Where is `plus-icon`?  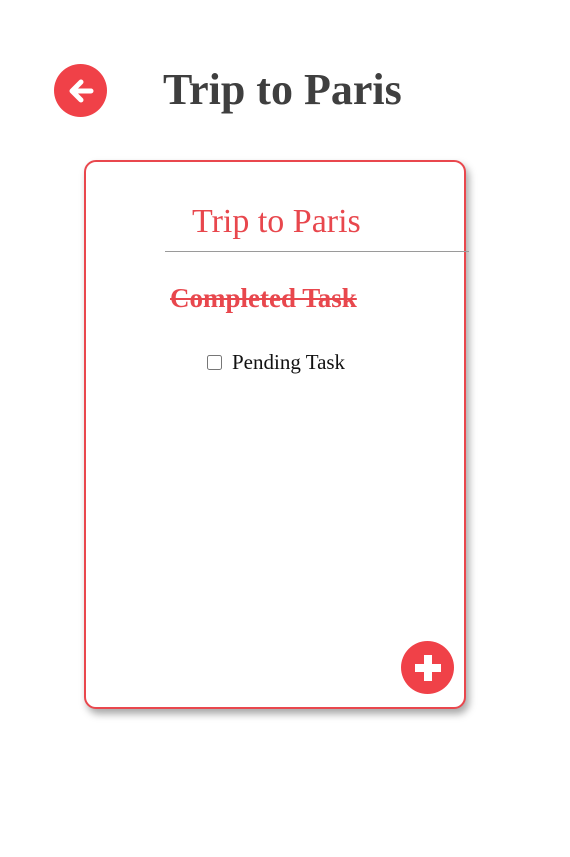
plus-icon is located at coordinates (427, 667).